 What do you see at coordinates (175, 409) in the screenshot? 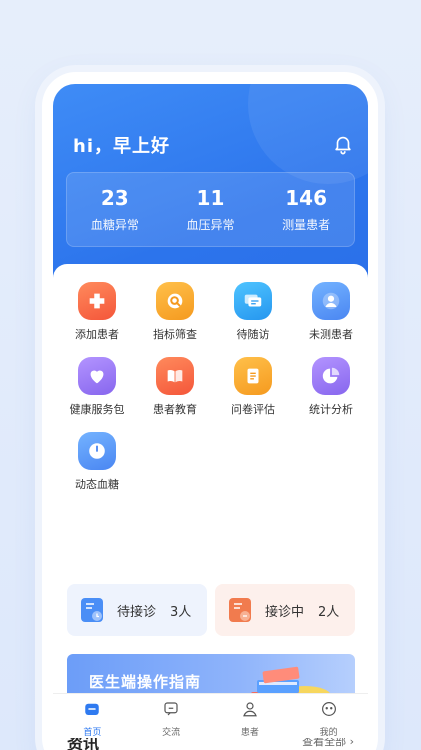
I see `menu-label: 患者教育` at bounding box center [175, 409].